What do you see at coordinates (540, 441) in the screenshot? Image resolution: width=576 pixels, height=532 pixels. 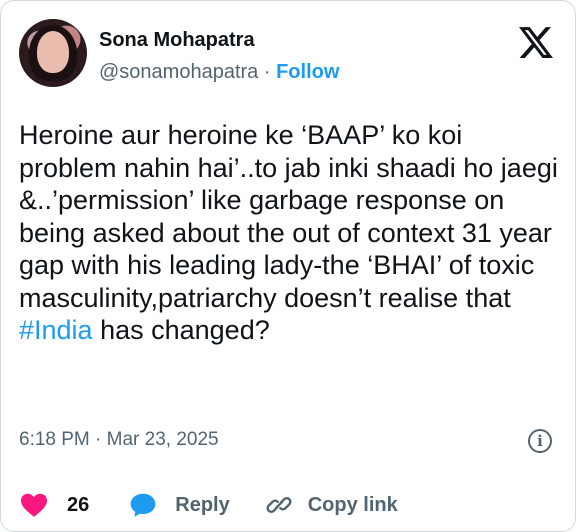 I see `info-icon: i` at bounding box center [540, 441].